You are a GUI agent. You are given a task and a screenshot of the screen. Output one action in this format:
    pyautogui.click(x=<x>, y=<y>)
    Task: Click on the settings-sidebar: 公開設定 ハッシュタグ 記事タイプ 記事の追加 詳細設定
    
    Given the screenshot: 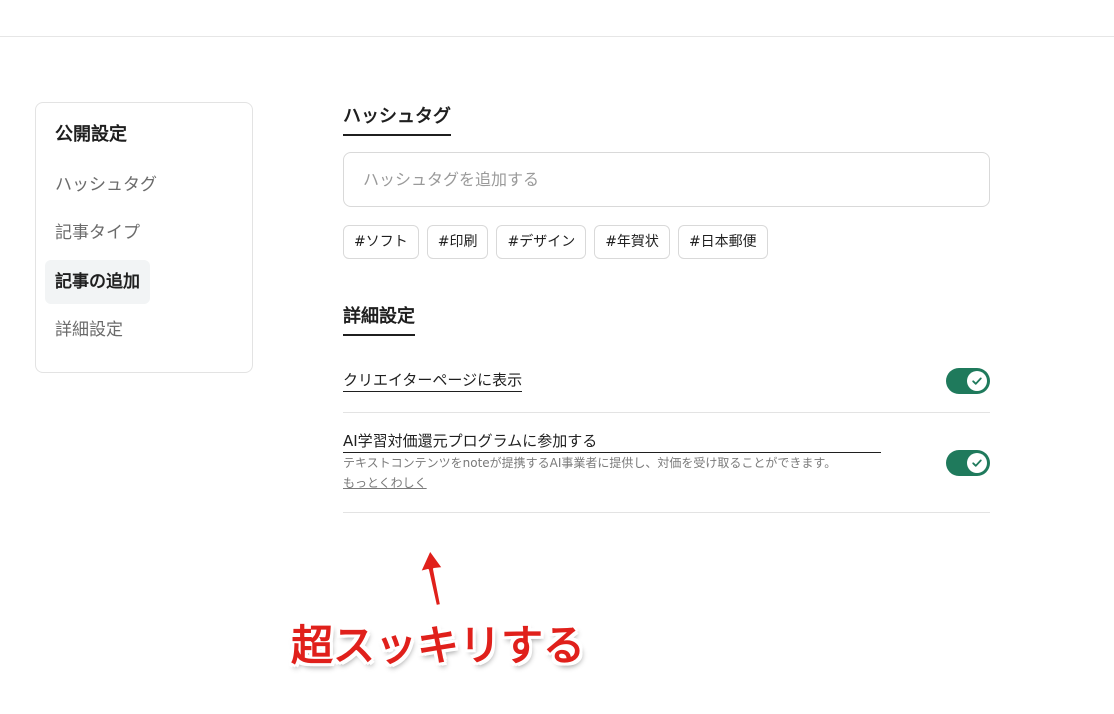 What is the action you would take?
    pyautogui.click(x=144, y=237)
    